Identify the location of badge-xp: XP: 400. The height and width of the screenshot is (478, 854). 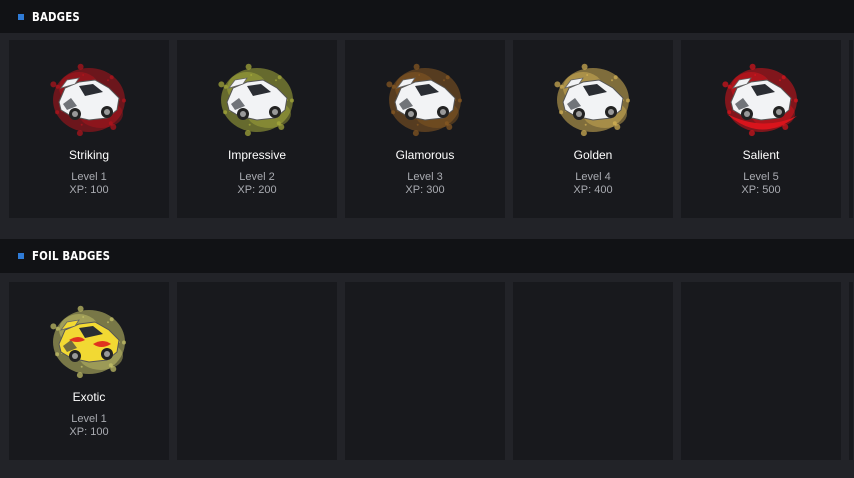
(593, 190).